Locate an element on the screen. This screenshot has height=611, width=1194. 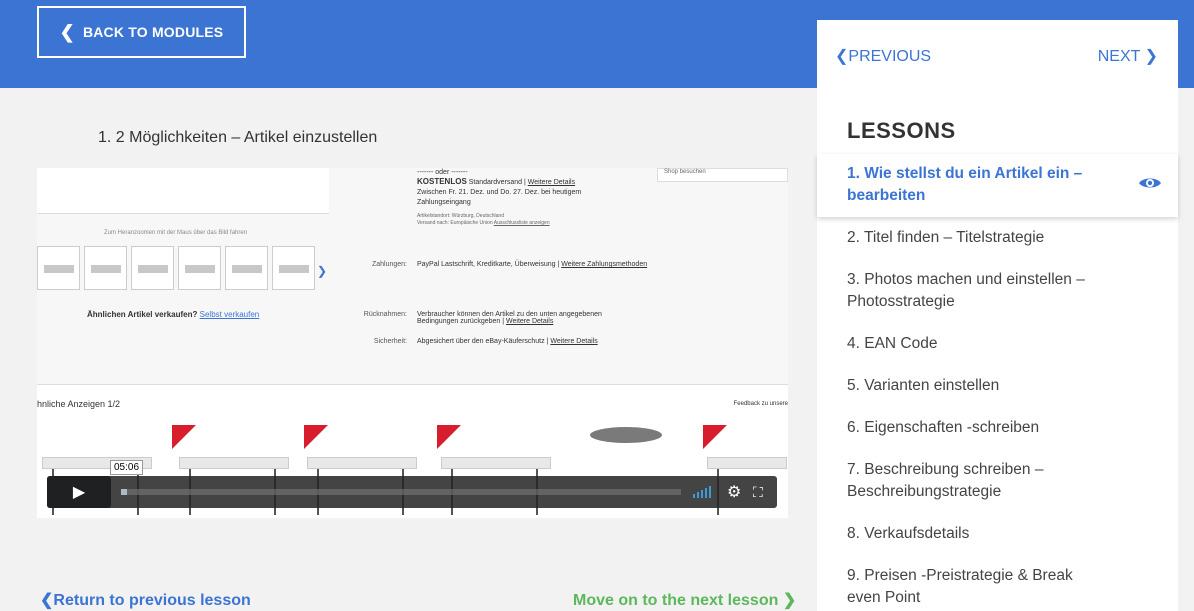
payments-label: Zahlungen: is located at coordinates (389, 264).